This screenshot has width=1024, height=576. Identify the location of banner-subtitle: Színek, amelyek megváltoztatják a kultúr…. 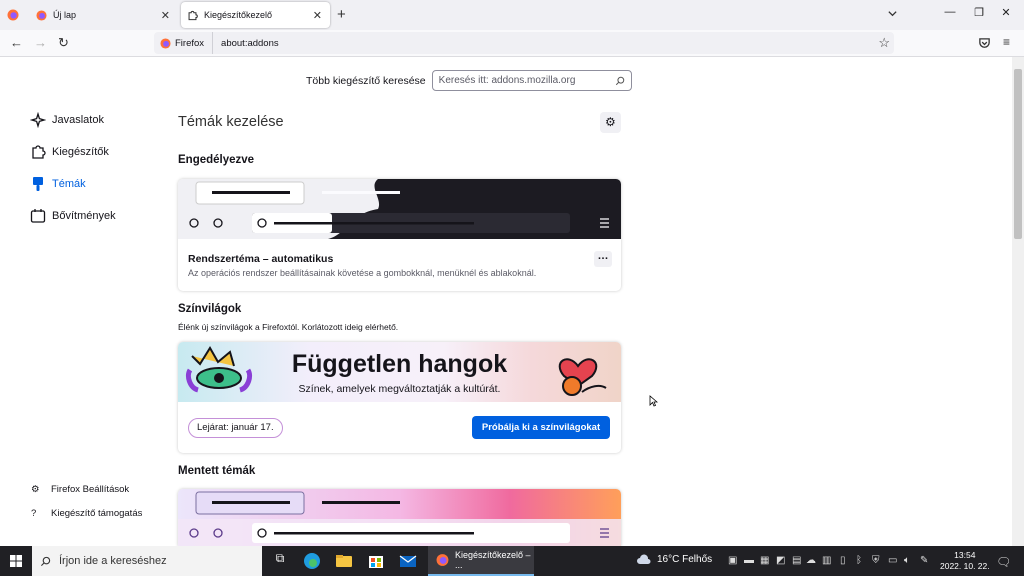
(399, 389).